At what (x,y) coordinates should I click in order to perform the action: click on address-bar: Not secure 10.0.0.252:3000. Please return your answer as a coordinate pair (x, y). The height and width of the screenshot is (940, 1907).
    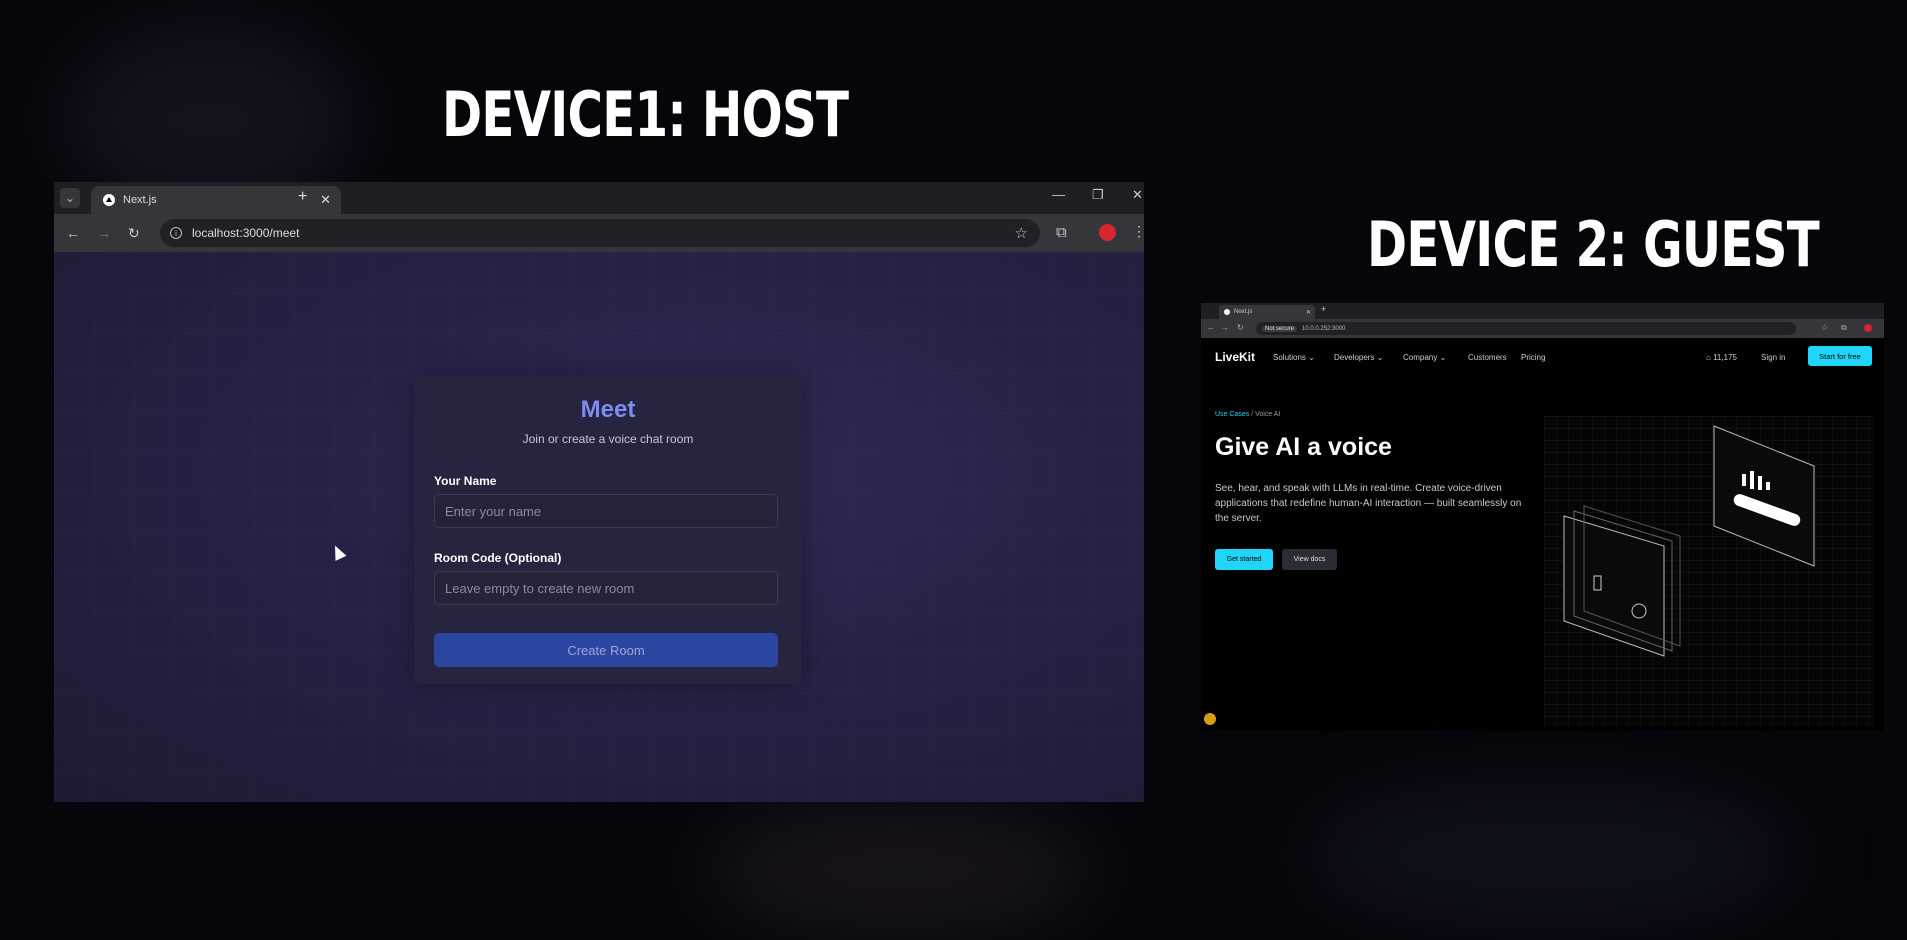
    Looking at the image, I should click on (1526, 328).